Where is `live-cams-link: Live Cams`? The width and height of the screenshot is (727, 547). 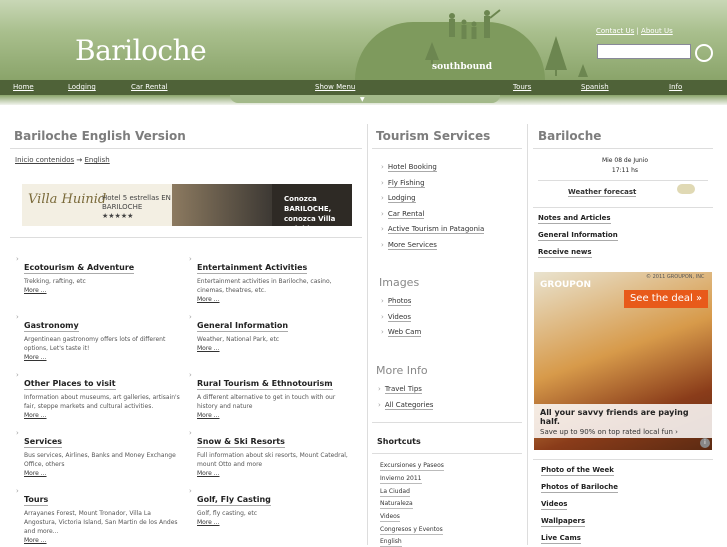
live-cams-link: Live Cams is located at coordinates (561, 539).